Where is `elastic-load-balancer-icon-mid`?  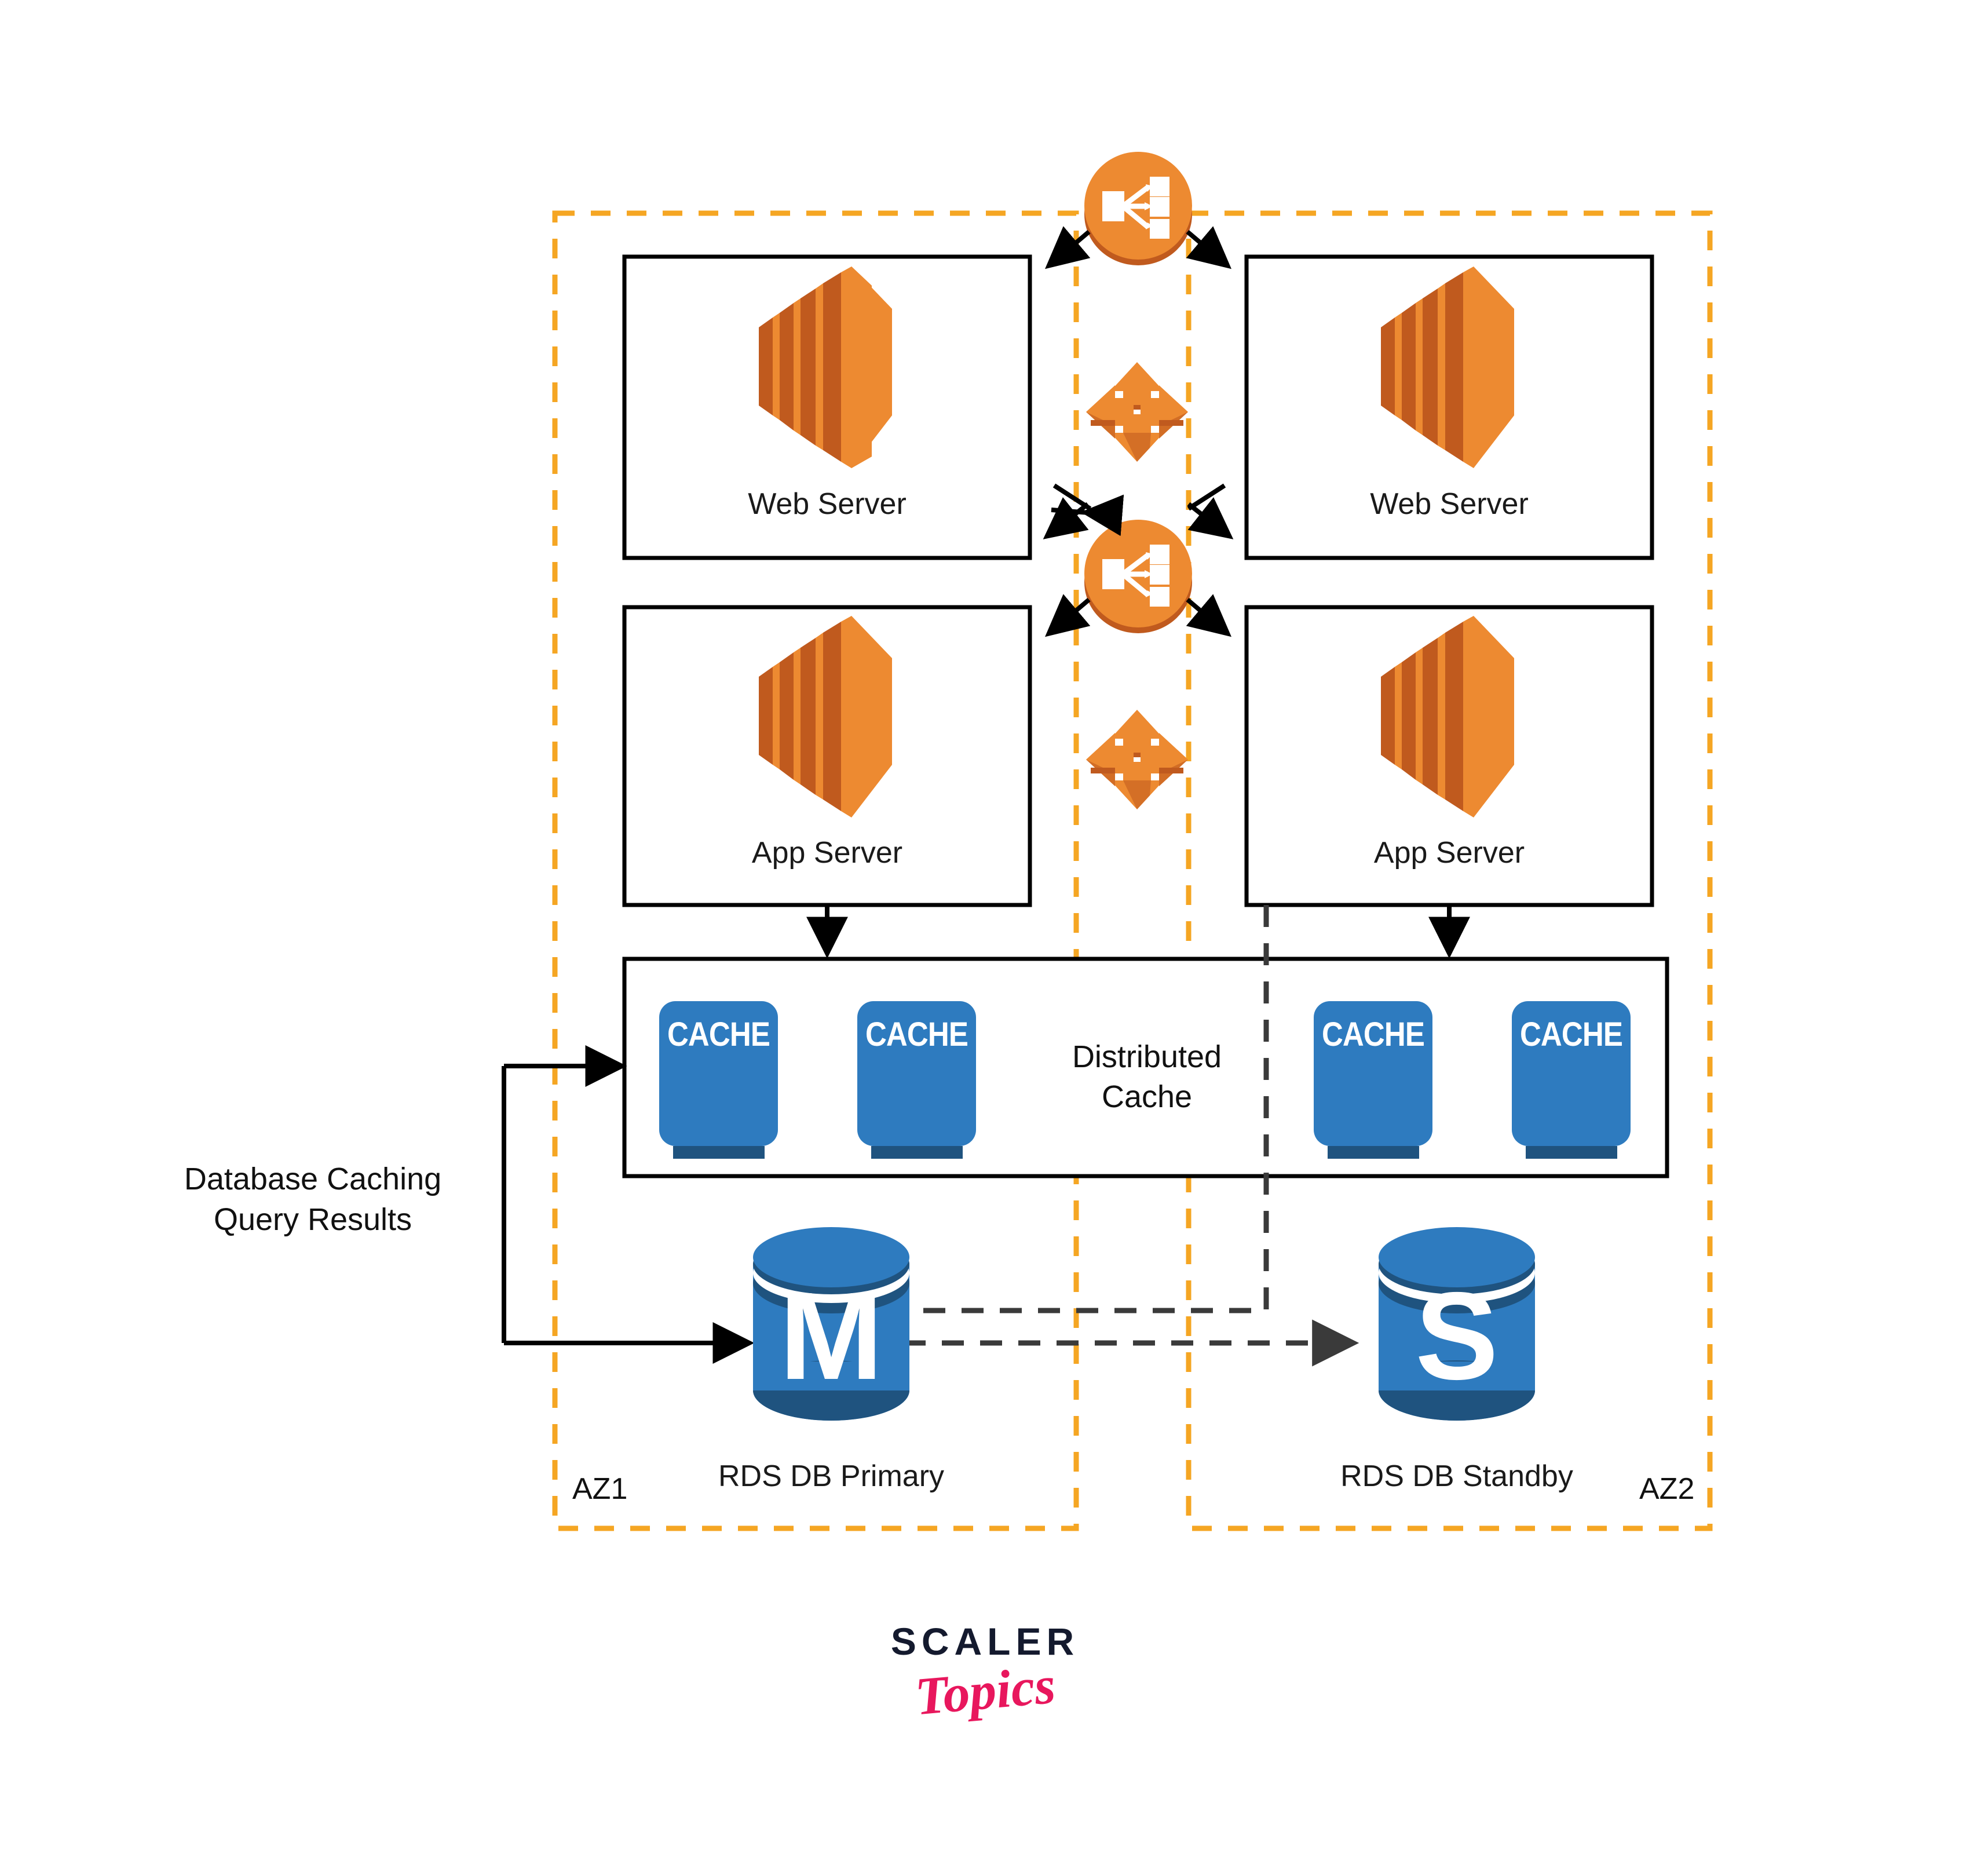
elastic-load-balancer-icon-mid is located at coordinates (1138, 576).